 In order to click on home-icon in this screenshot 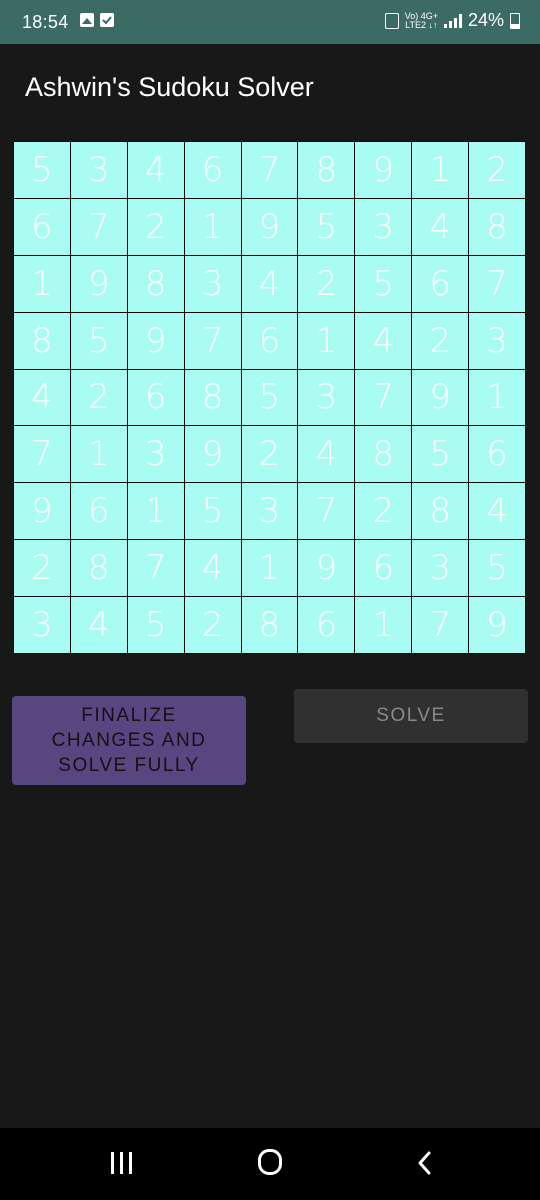, I will do `click(270, 1162)`.